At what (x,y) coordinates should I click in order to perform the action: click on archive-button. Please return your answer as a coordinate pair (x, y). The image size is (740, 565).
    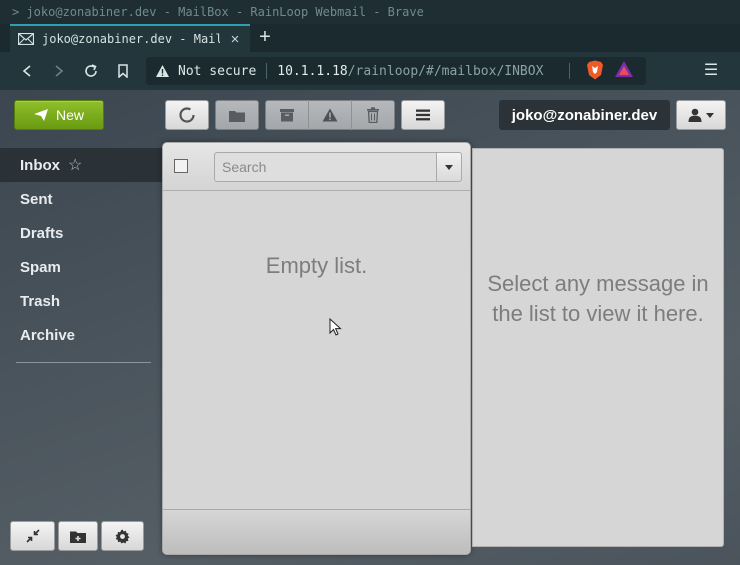
    Looking at the image, I should click on (287, 115).